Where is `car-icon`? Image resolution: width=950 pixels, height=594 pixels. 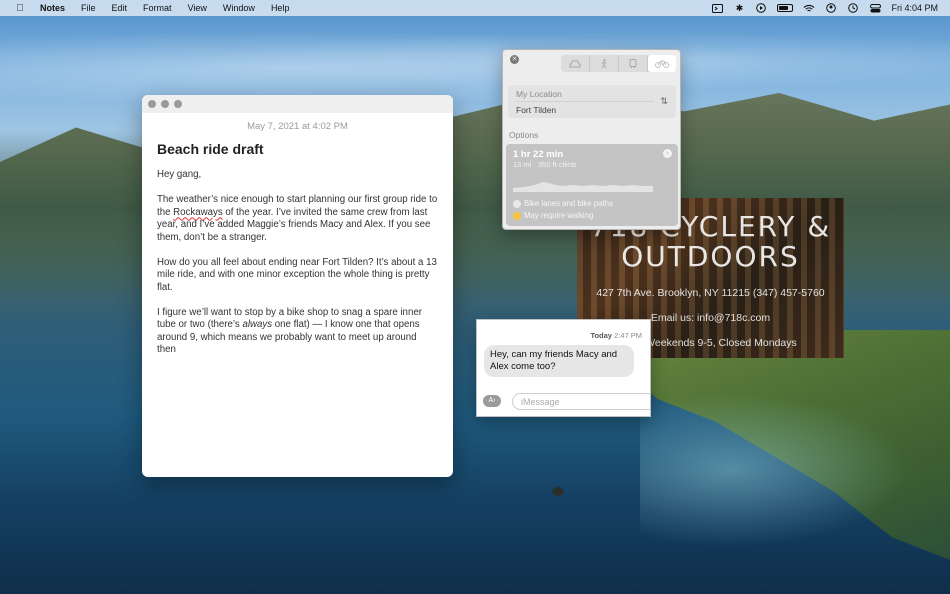
car-icon is located at coordinates (575, 63).